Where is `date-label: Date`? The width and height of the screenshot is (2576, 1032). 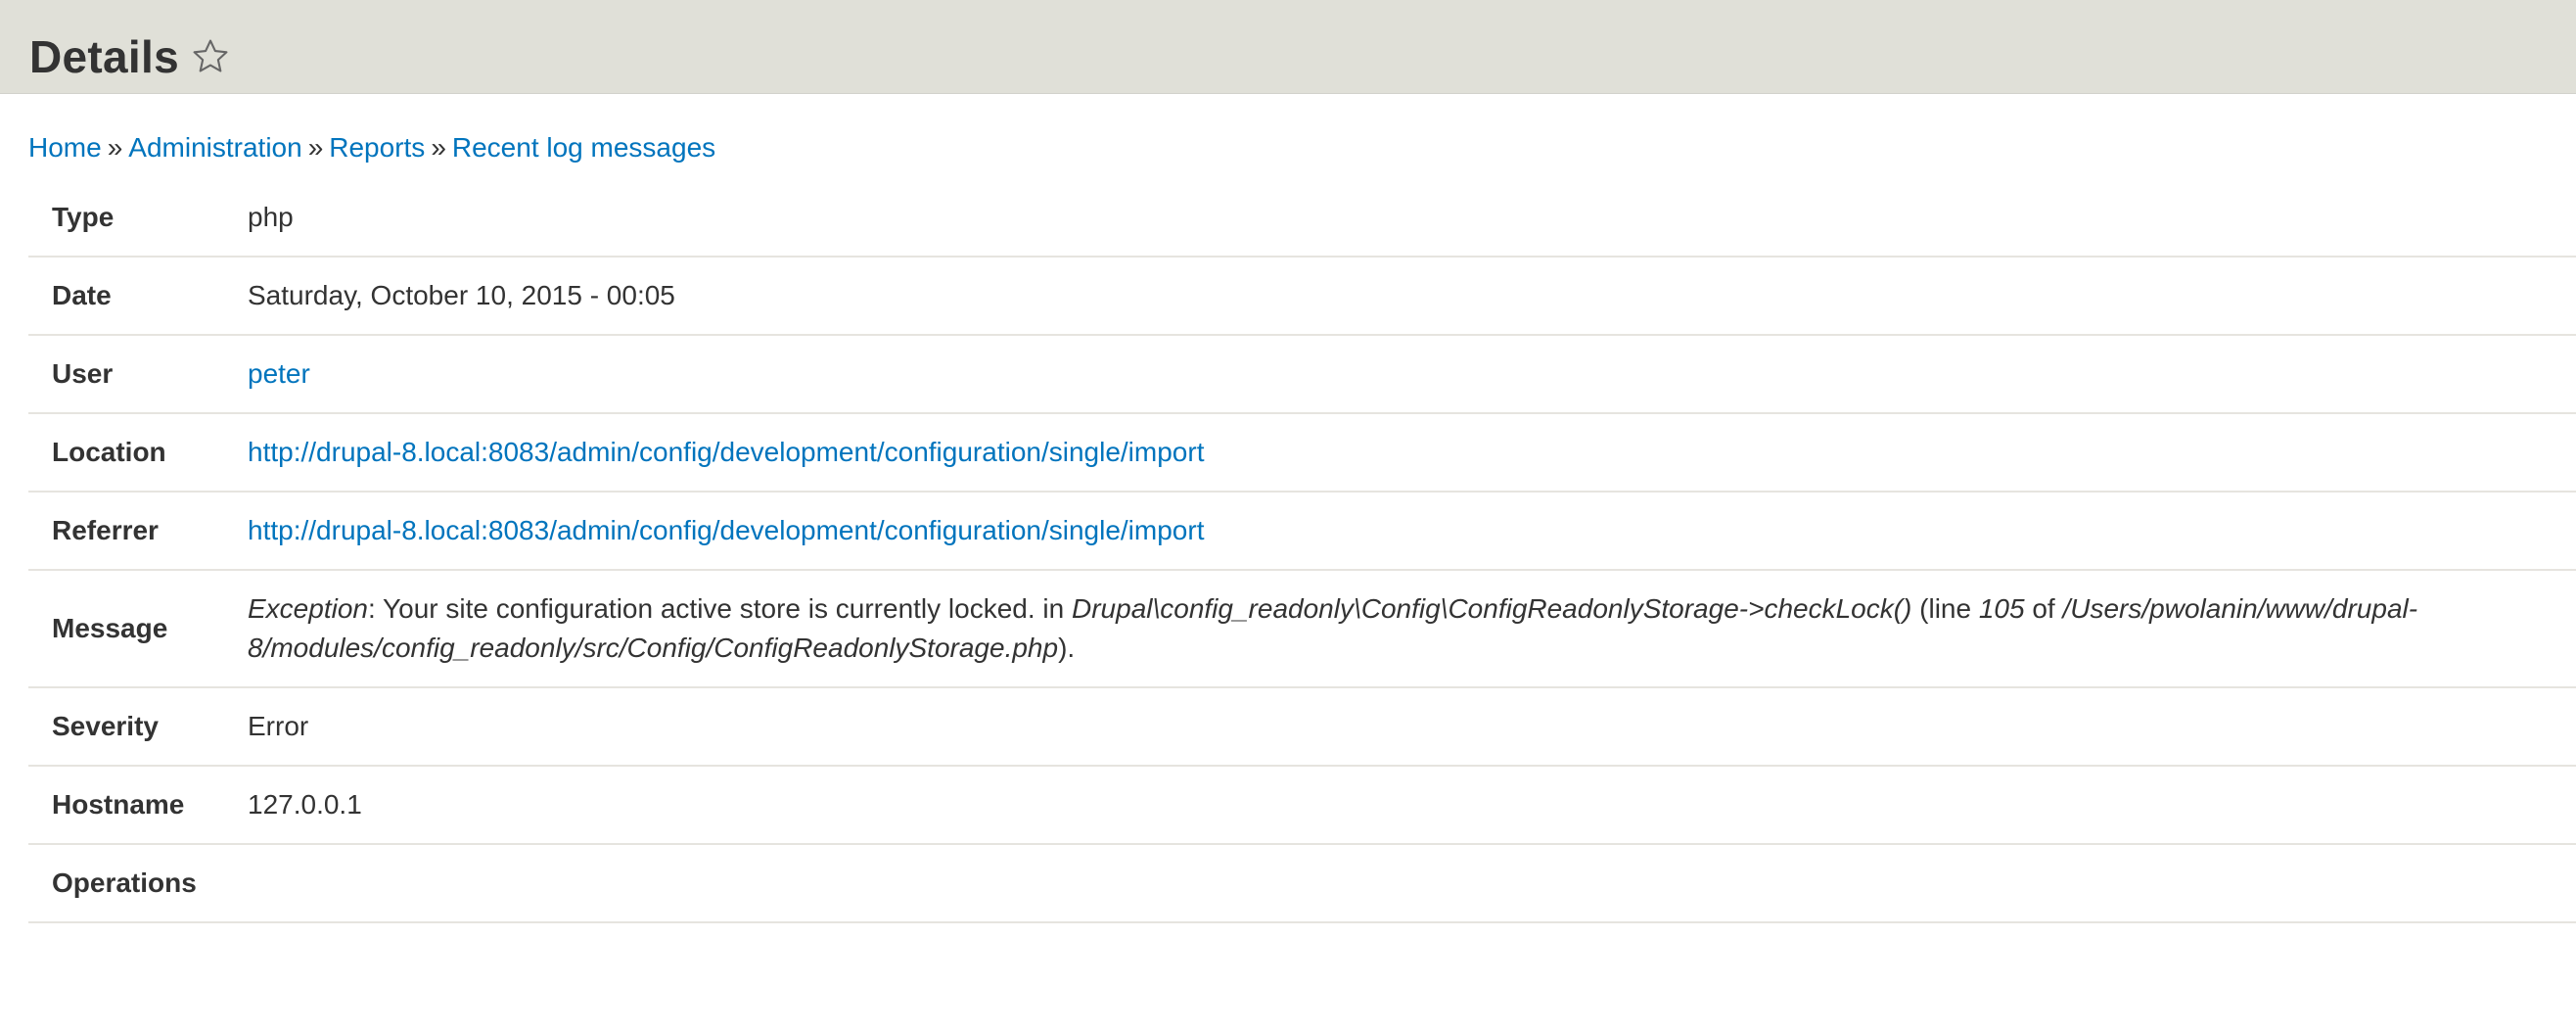
date-label: Date is located at coordinates (82, 295).